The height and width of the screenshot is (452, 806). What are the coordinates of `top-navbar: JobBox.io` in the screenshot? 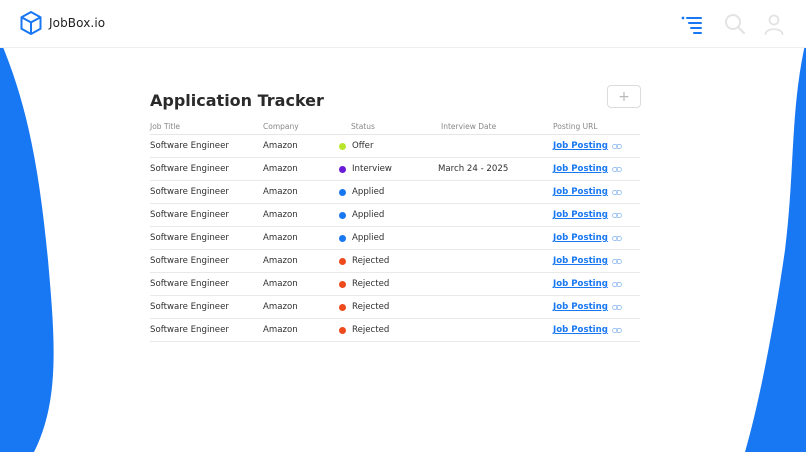 It's located at (403, 24).